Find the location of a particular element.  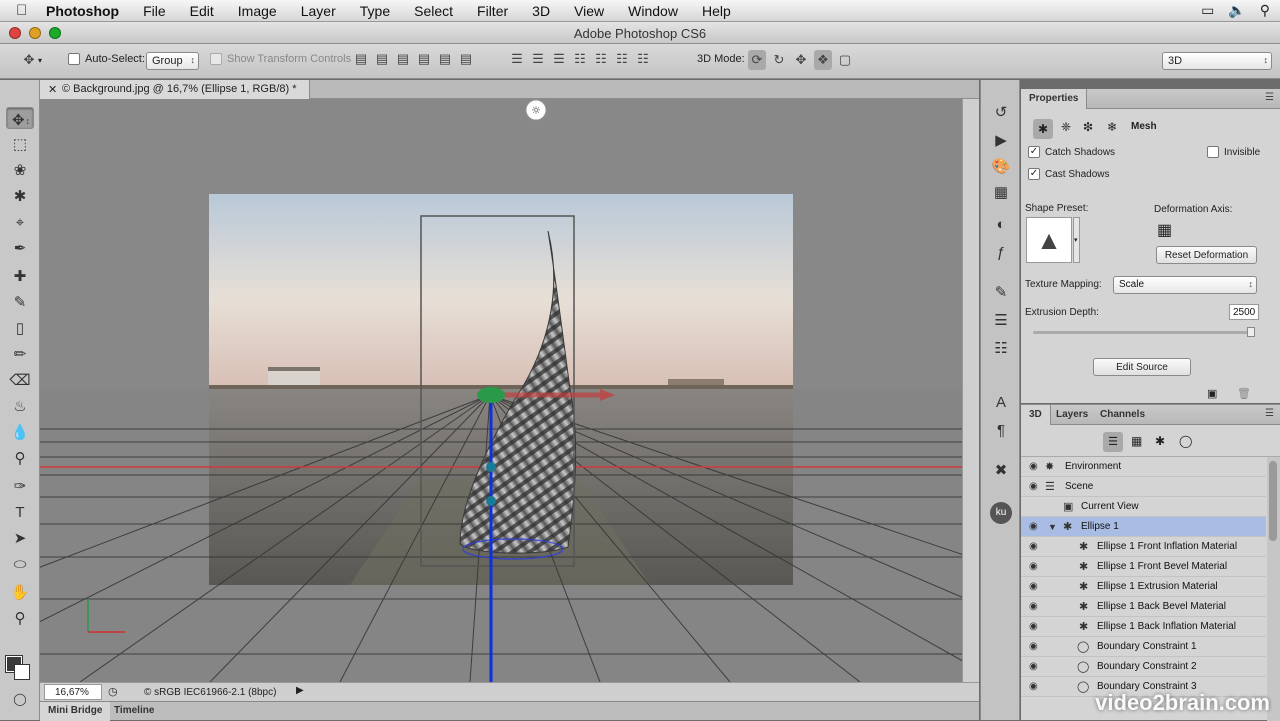

pen-tool-icon: ✑ is located at coordinates (20, 487).